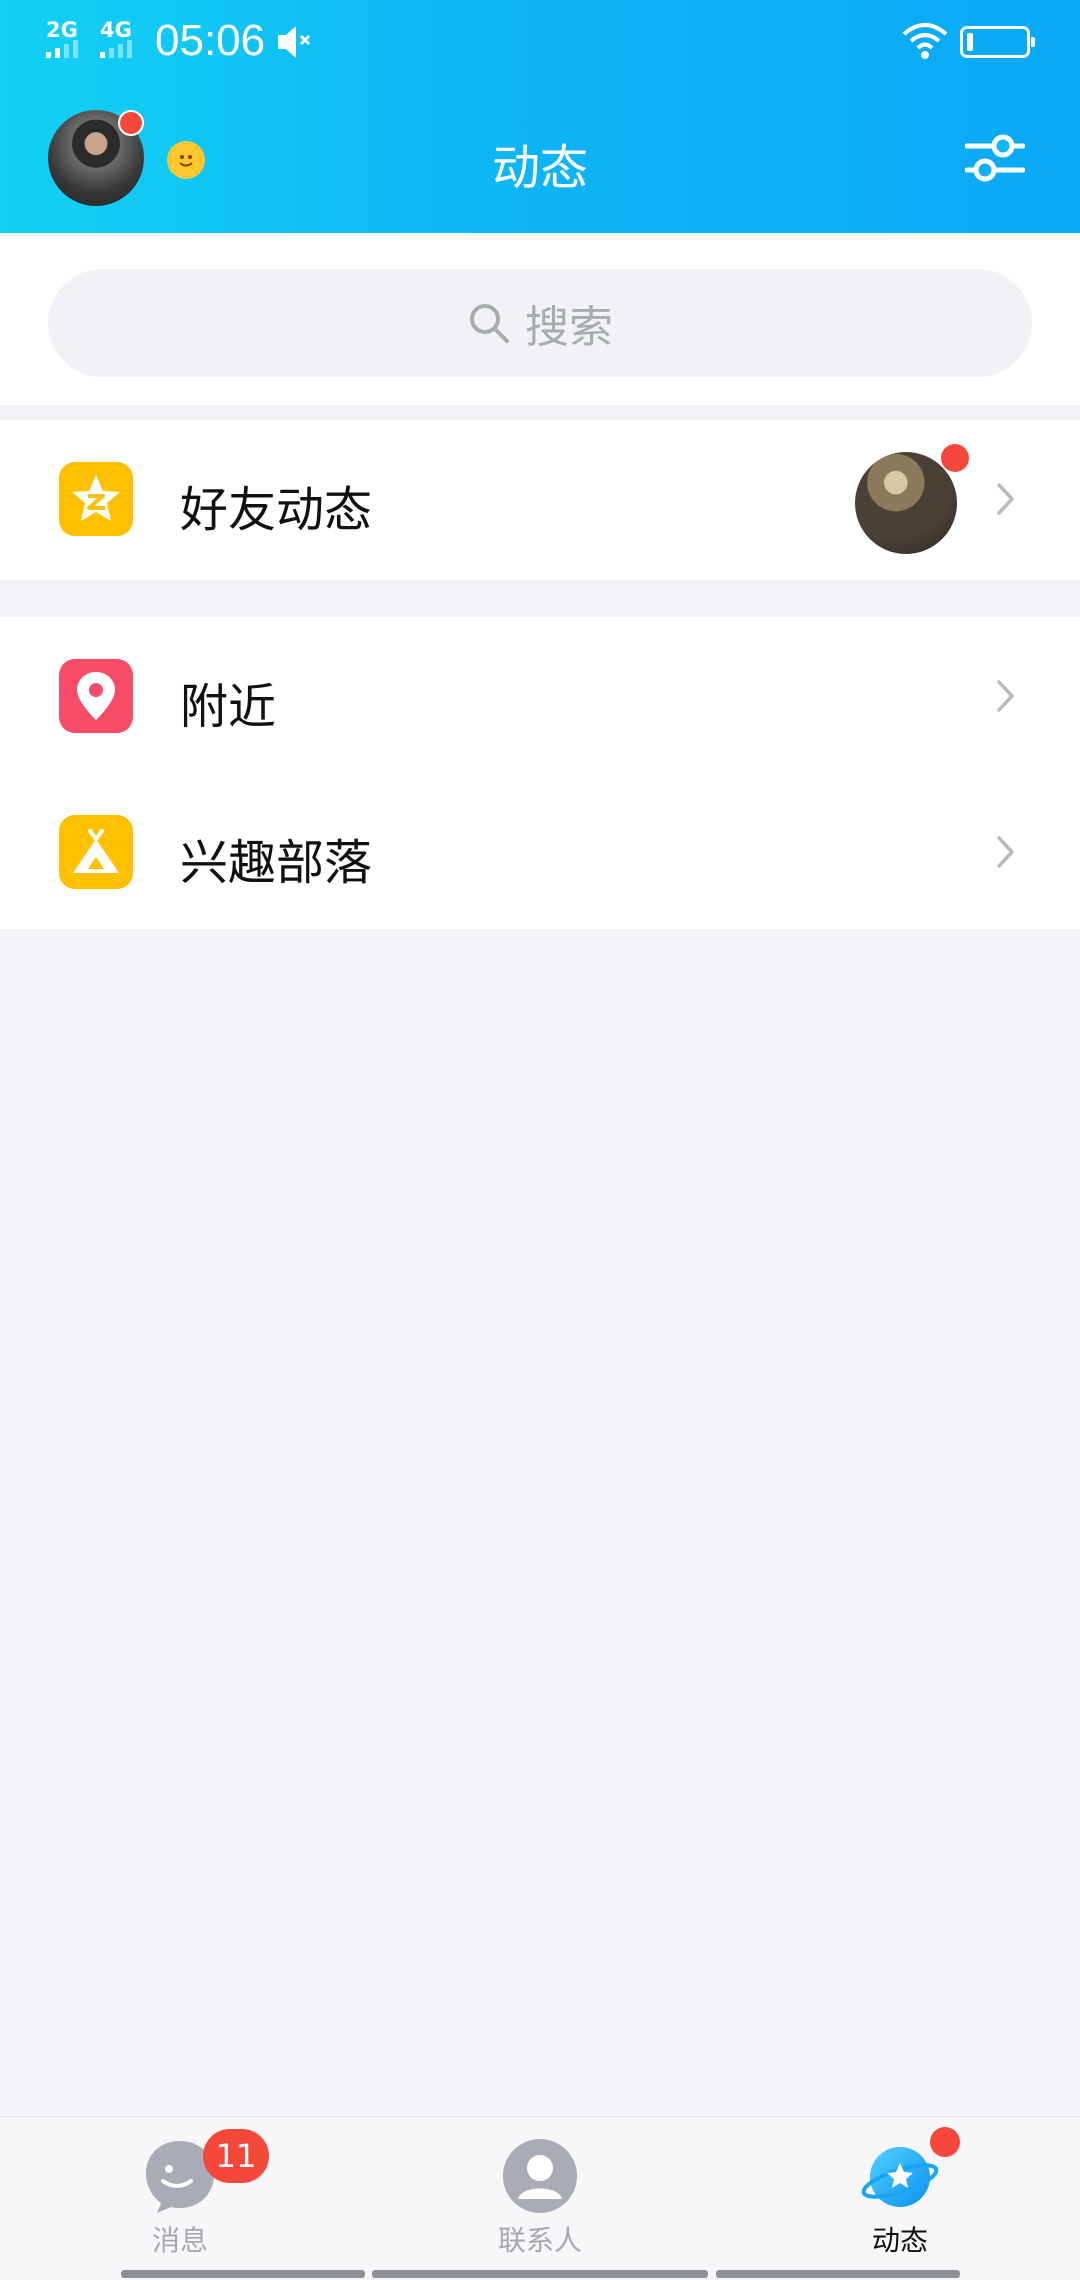 The image size is (1080, 2280). What do you see at coordinates (116, 30) in the screenshot?
I see `sim2-label: 4G` at bounding box center [116, 30].